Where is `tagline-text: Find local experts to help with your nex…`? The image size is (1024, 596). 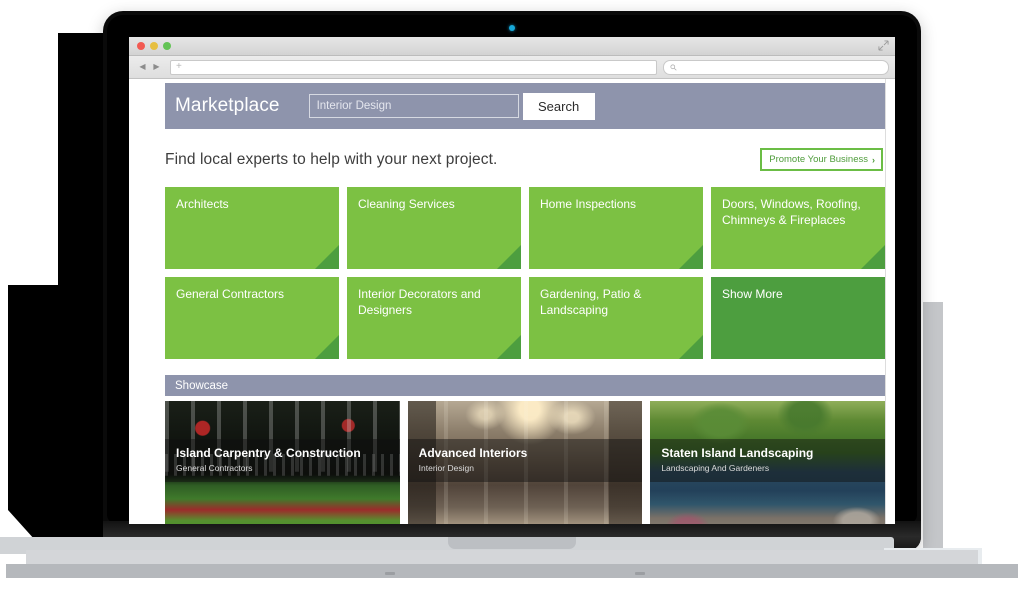 tagline-text: Find local experts to help with your nex… is located at coordinates (331, 159).